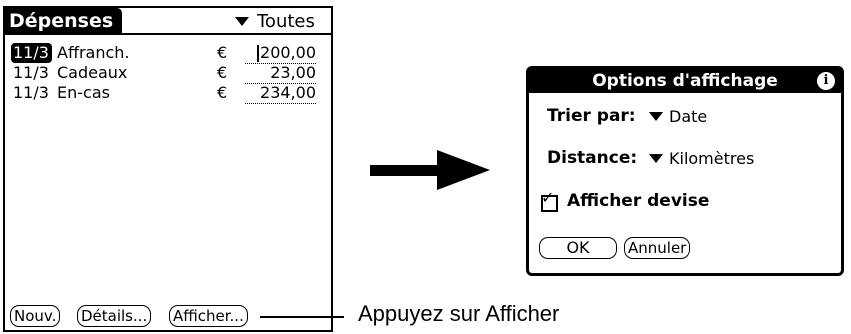 The height and width of the screenshot is (334, 851). I want to click on ok-button: OK, so click(578, 248).